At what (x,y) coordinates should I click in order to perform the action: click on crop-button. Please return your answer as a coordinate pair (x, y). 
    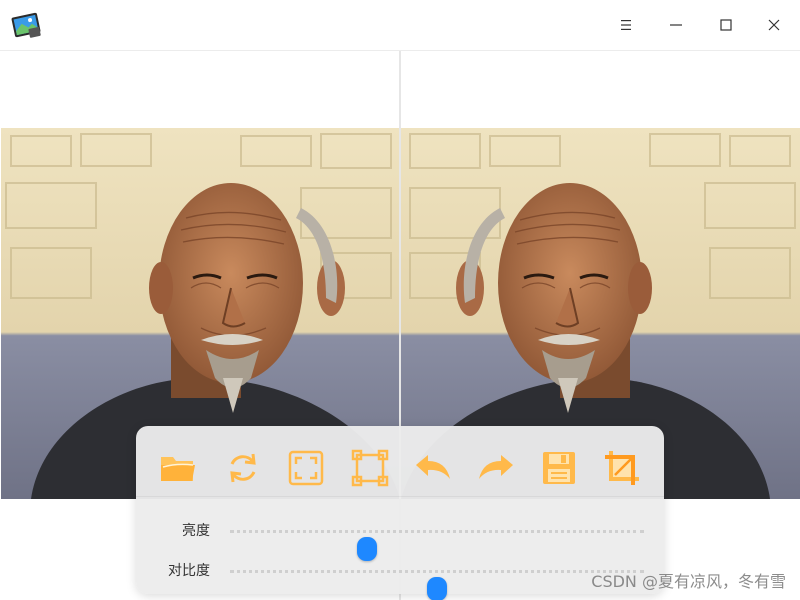
    Looking at the image, I should click on (622, 468).